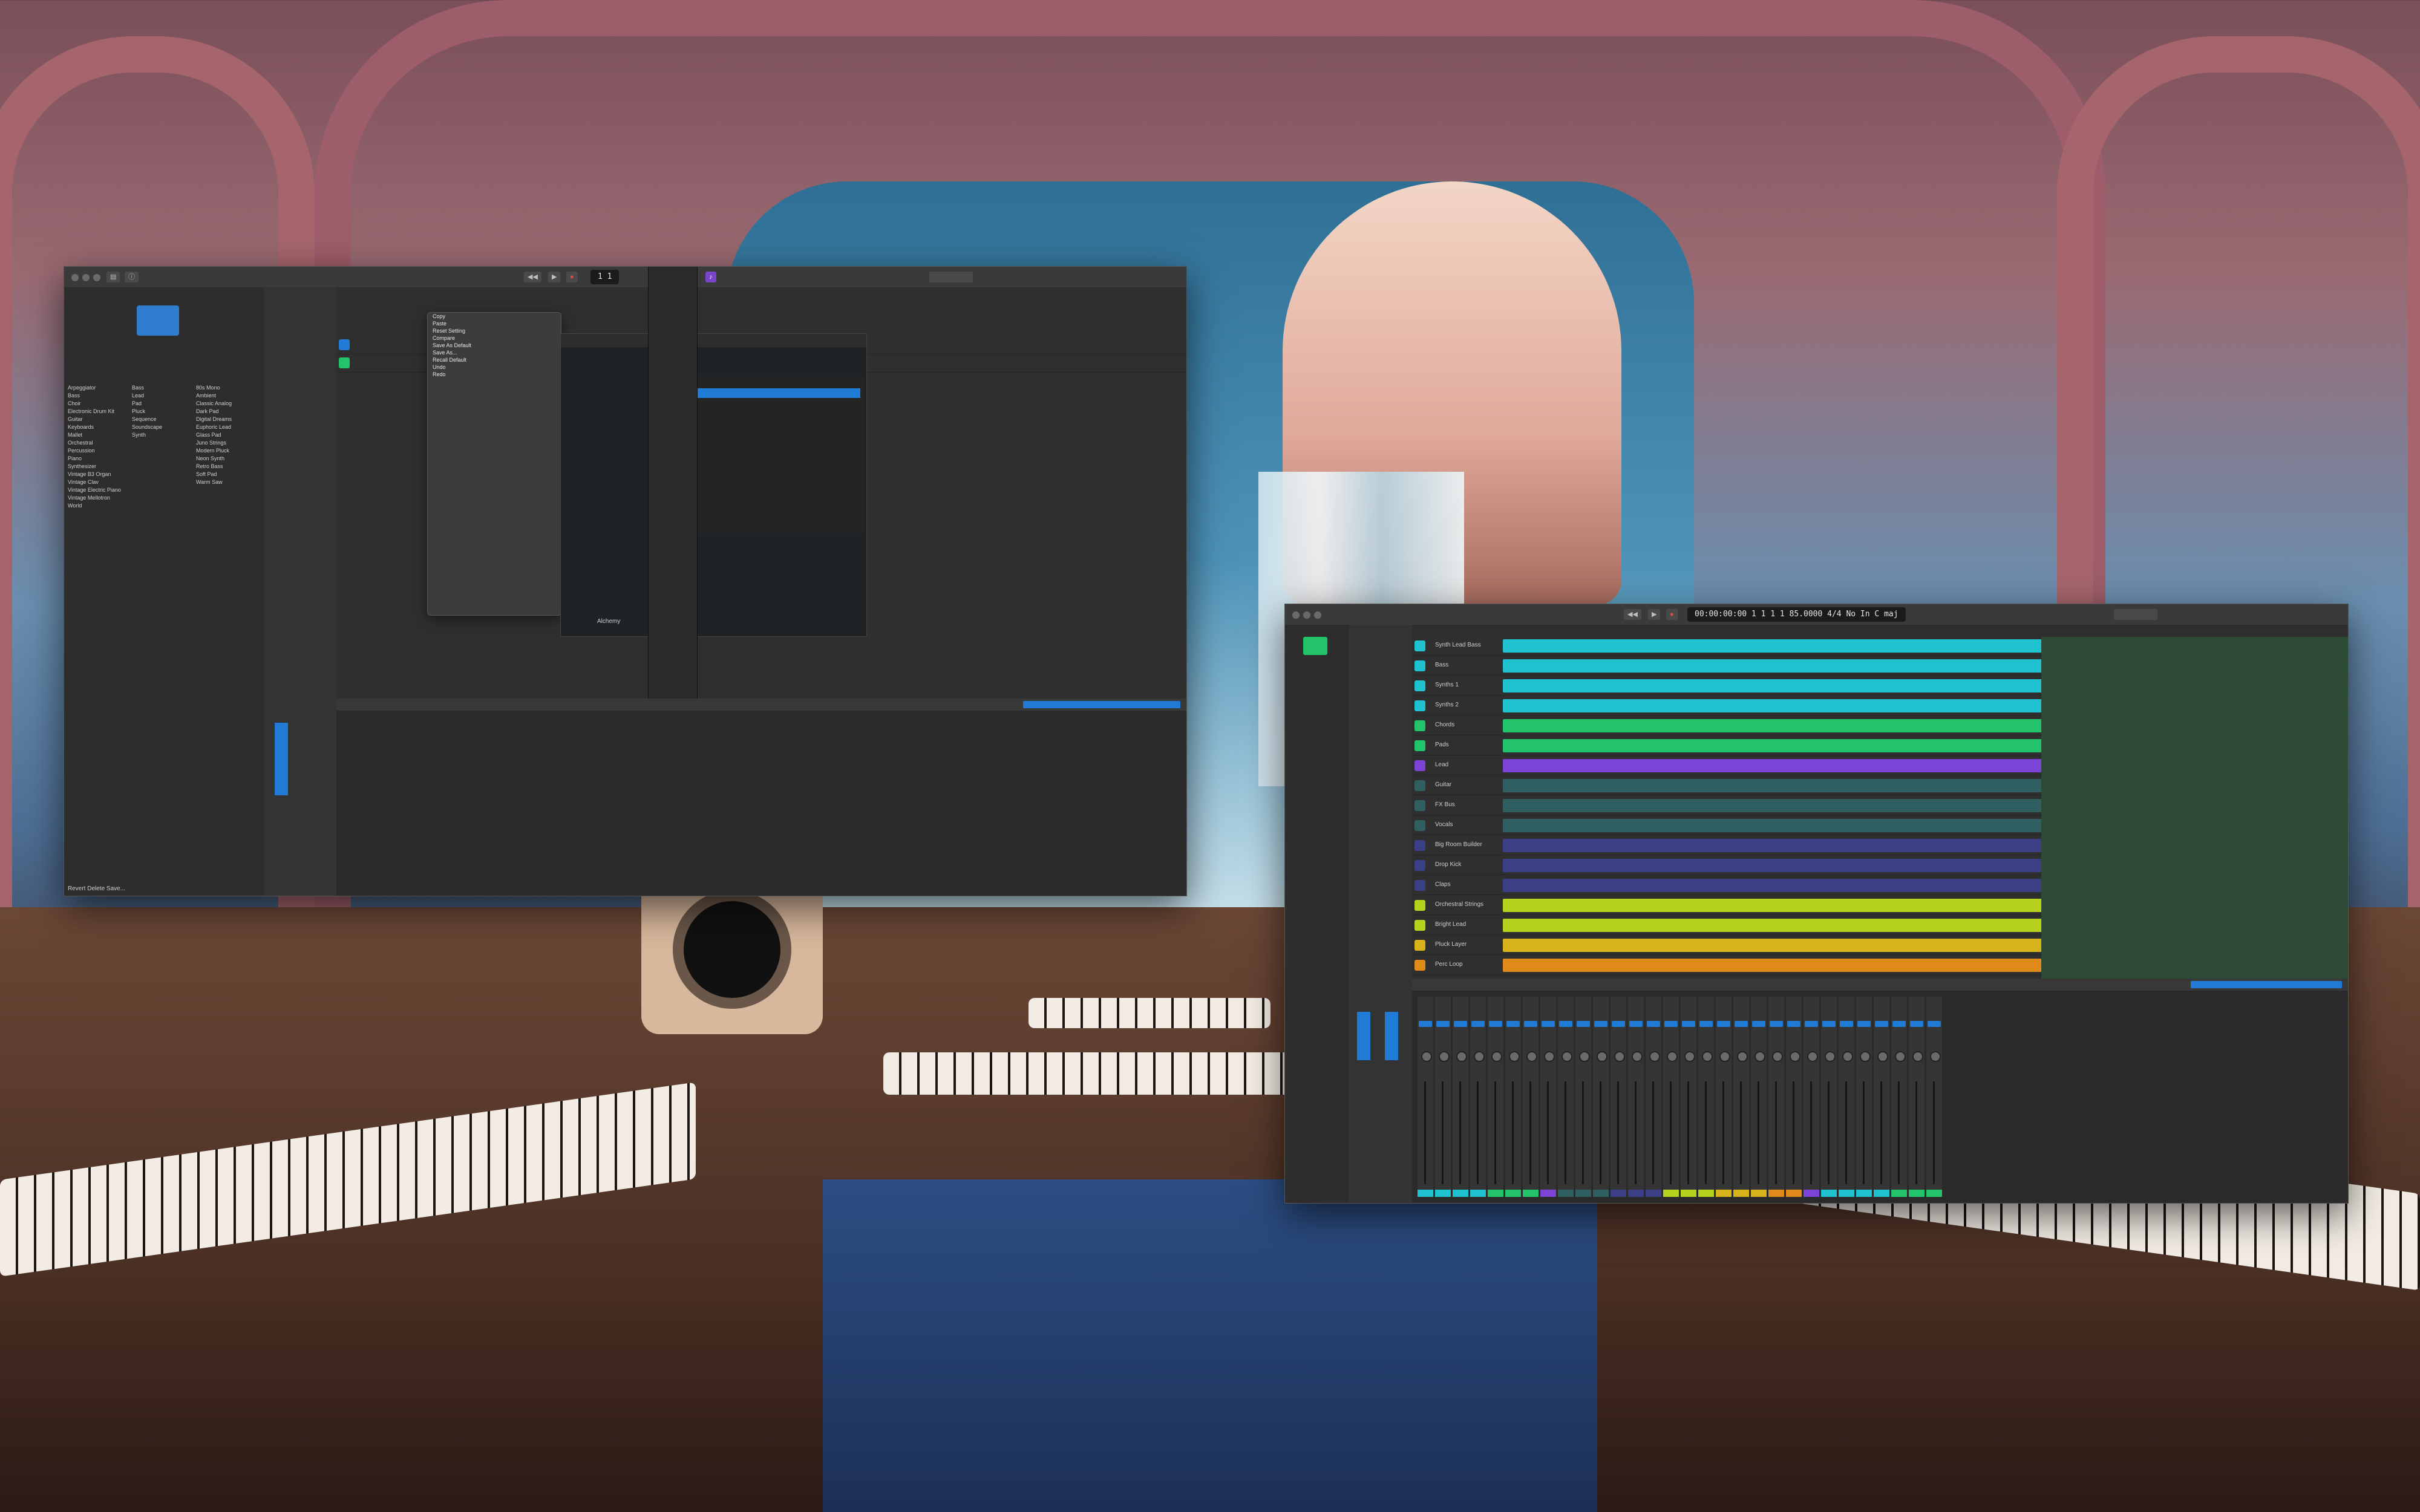 This screenshot has height=1512, width=2420. What do you see at coordinates (1444, 725) in the screenshot?
I see `track-name: Chords` at bounding box center [1444, 725].